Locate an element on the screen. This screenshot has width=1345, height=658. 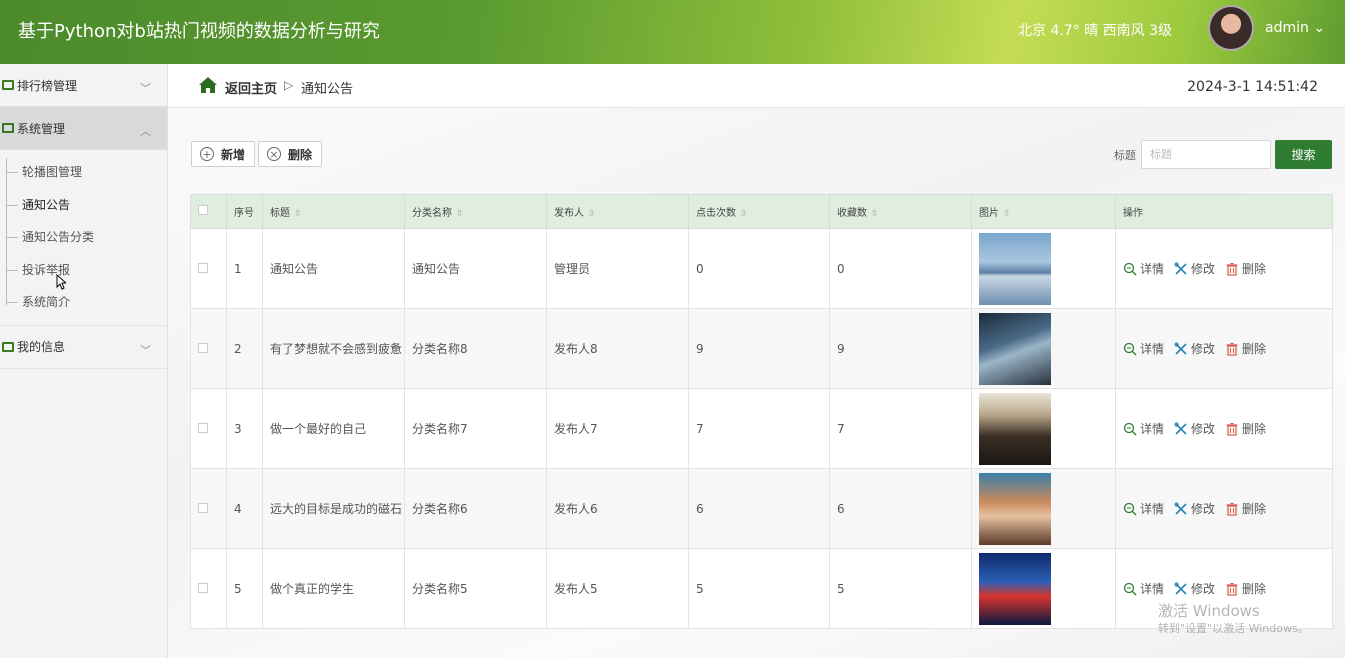
select-all-cell is located at coordinates (208, 211).